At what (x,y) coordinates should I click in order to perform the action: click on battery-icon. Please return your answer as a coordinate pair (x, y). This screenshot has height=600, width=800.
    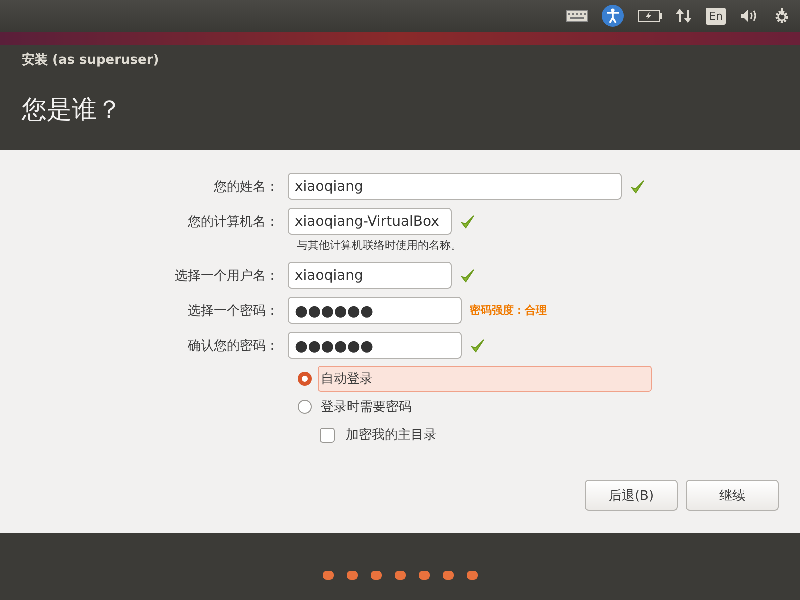
    Looking at the image, I should click on (650, 16).